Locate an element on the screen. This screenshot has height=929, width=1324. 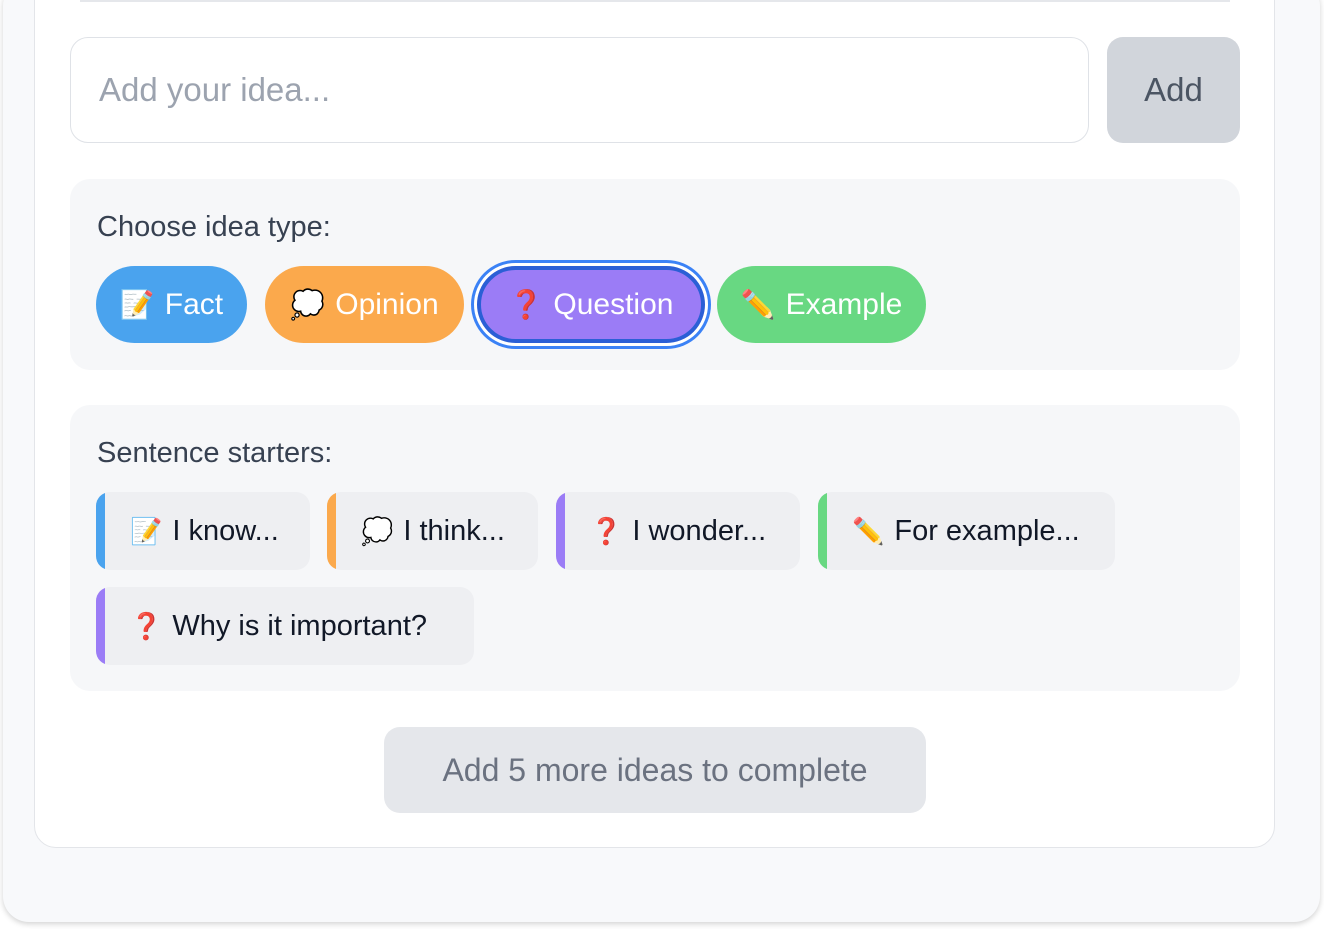
idea-type-label-example: Example is located at coordinates (844, 304).